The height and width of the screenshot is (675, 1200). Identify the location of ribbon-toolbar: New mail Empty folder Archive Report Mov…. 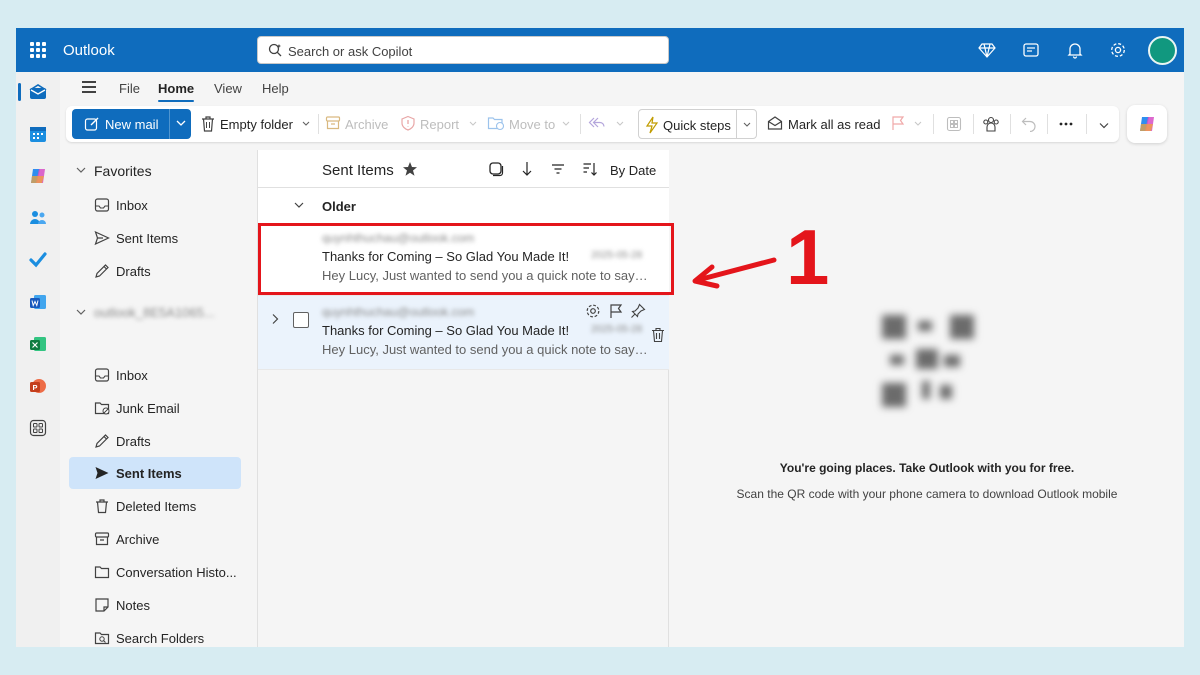
(592, 124).